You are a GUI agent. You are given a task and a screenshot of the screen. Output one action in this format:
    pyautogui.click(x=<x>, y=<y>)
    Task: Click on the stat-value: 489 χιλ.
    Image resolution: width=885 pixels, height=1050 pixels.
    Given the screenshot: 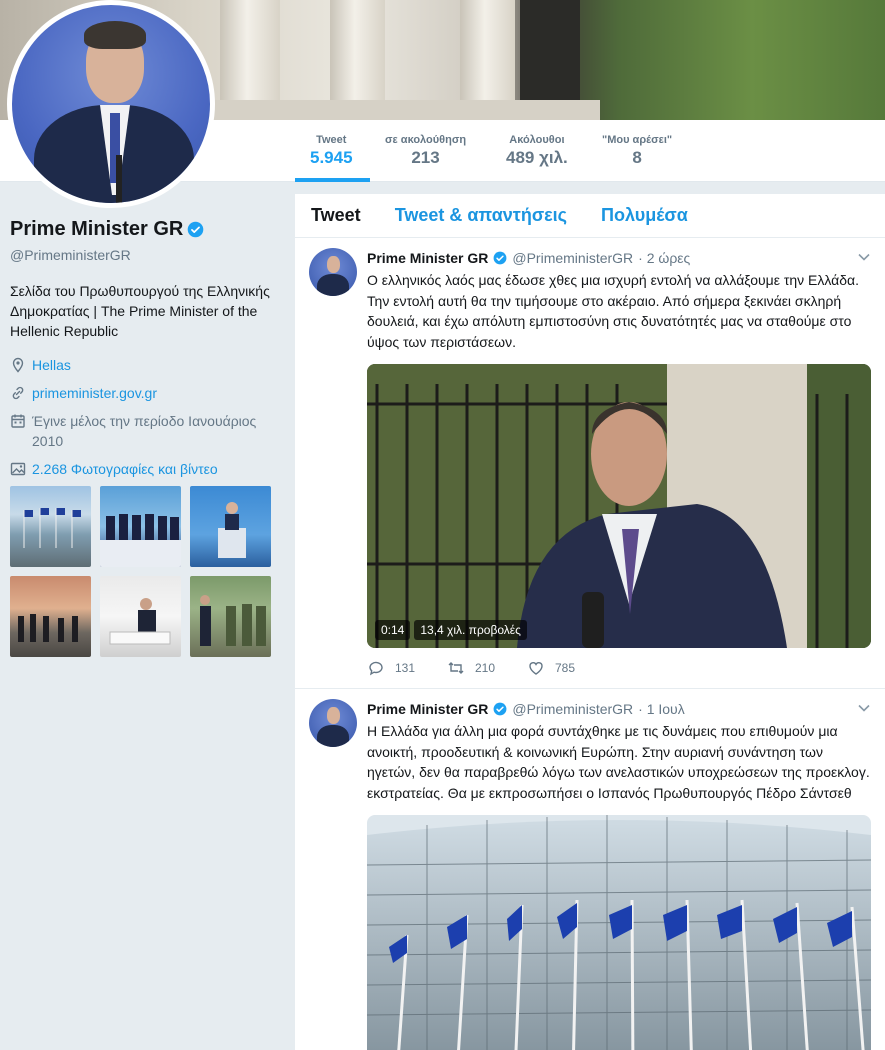 What is the action you would take?
    pyautogui.click(x=537, y=157)
    